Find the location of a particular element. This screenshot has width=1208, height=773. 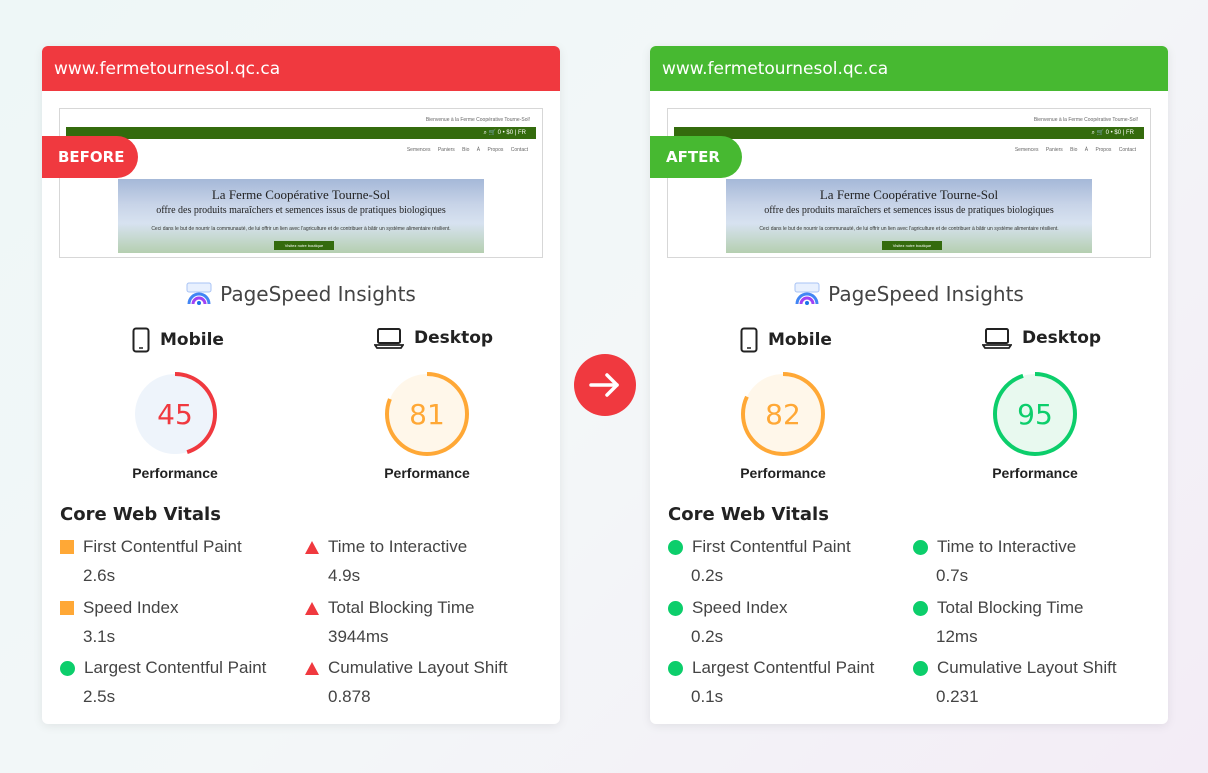

desktop-score-gauge: 81 is located at coordinates (427, 414).